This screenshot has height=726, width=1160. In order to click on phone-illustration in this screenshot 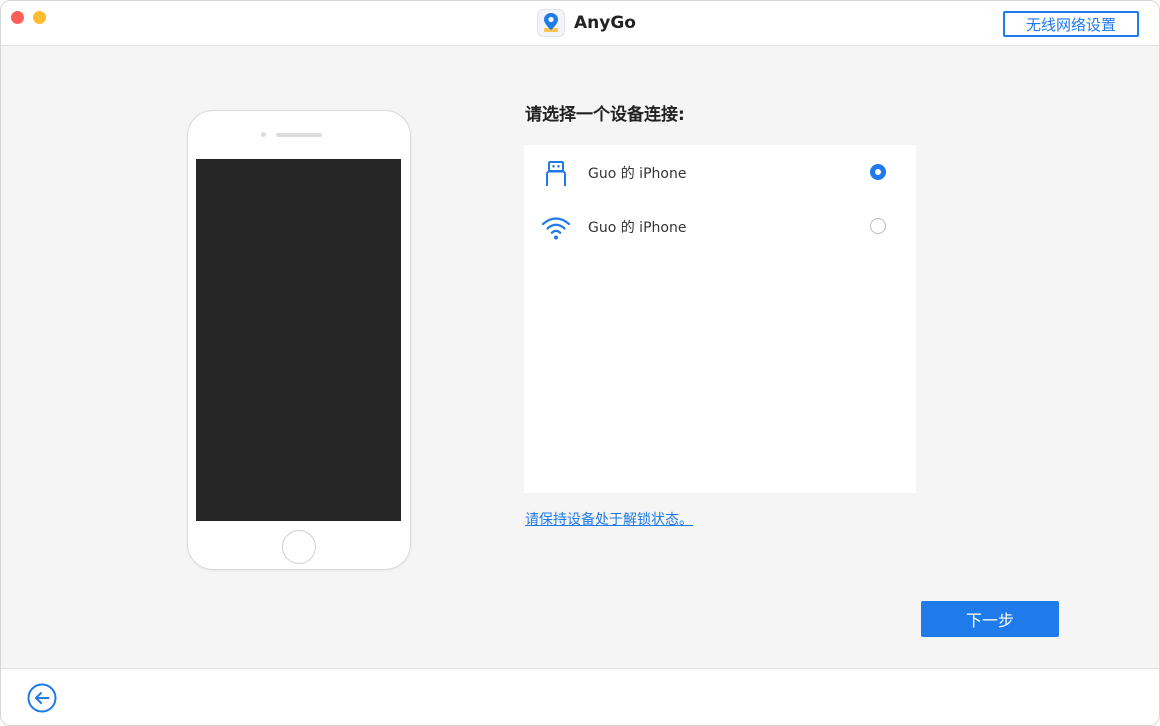, I will do `click(299, 340)`.